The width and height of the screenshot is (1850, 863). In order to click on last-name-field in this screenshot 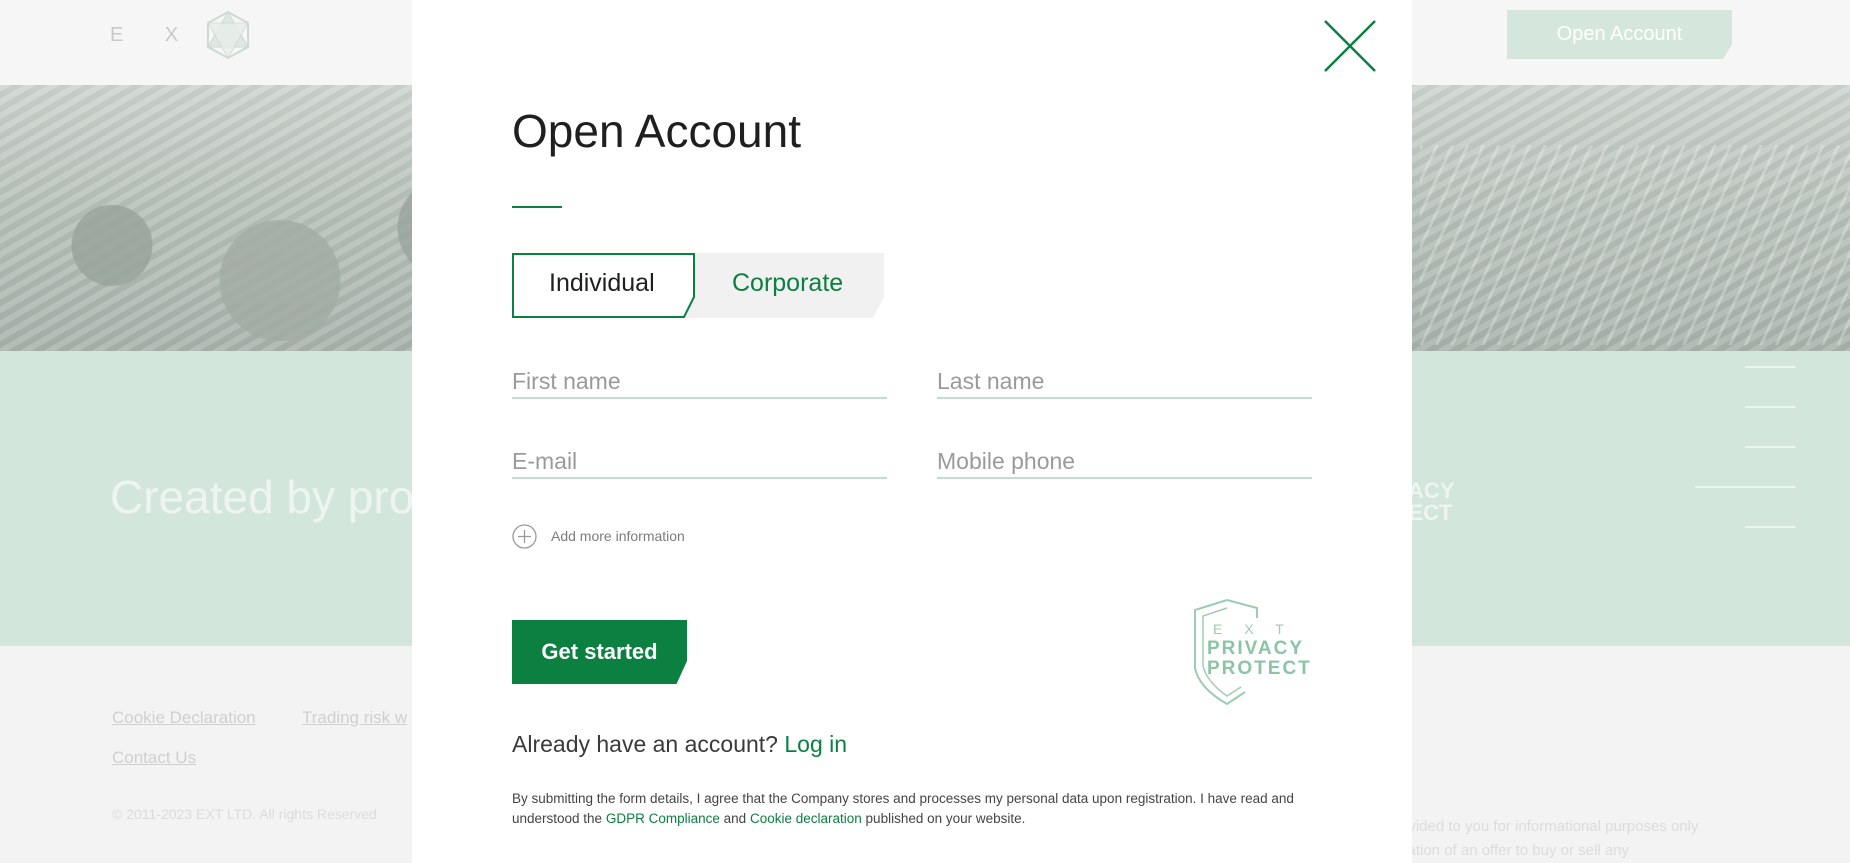, I will do `click(1124, 377)`.